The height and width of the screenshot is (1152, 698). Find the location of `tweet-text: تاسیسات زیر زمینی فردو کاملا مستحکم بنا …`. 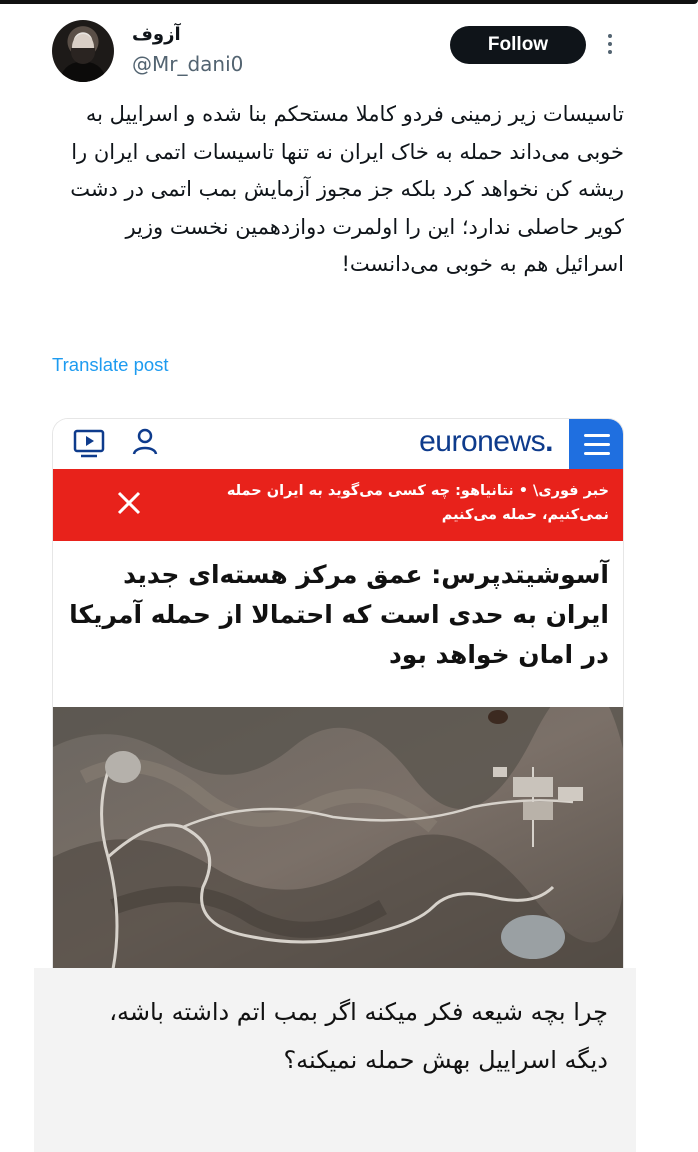

tweet-text: تاسیسات زیر زمینی فردو کاملا مستحکم بنا … is located at coordinates (347, 189).